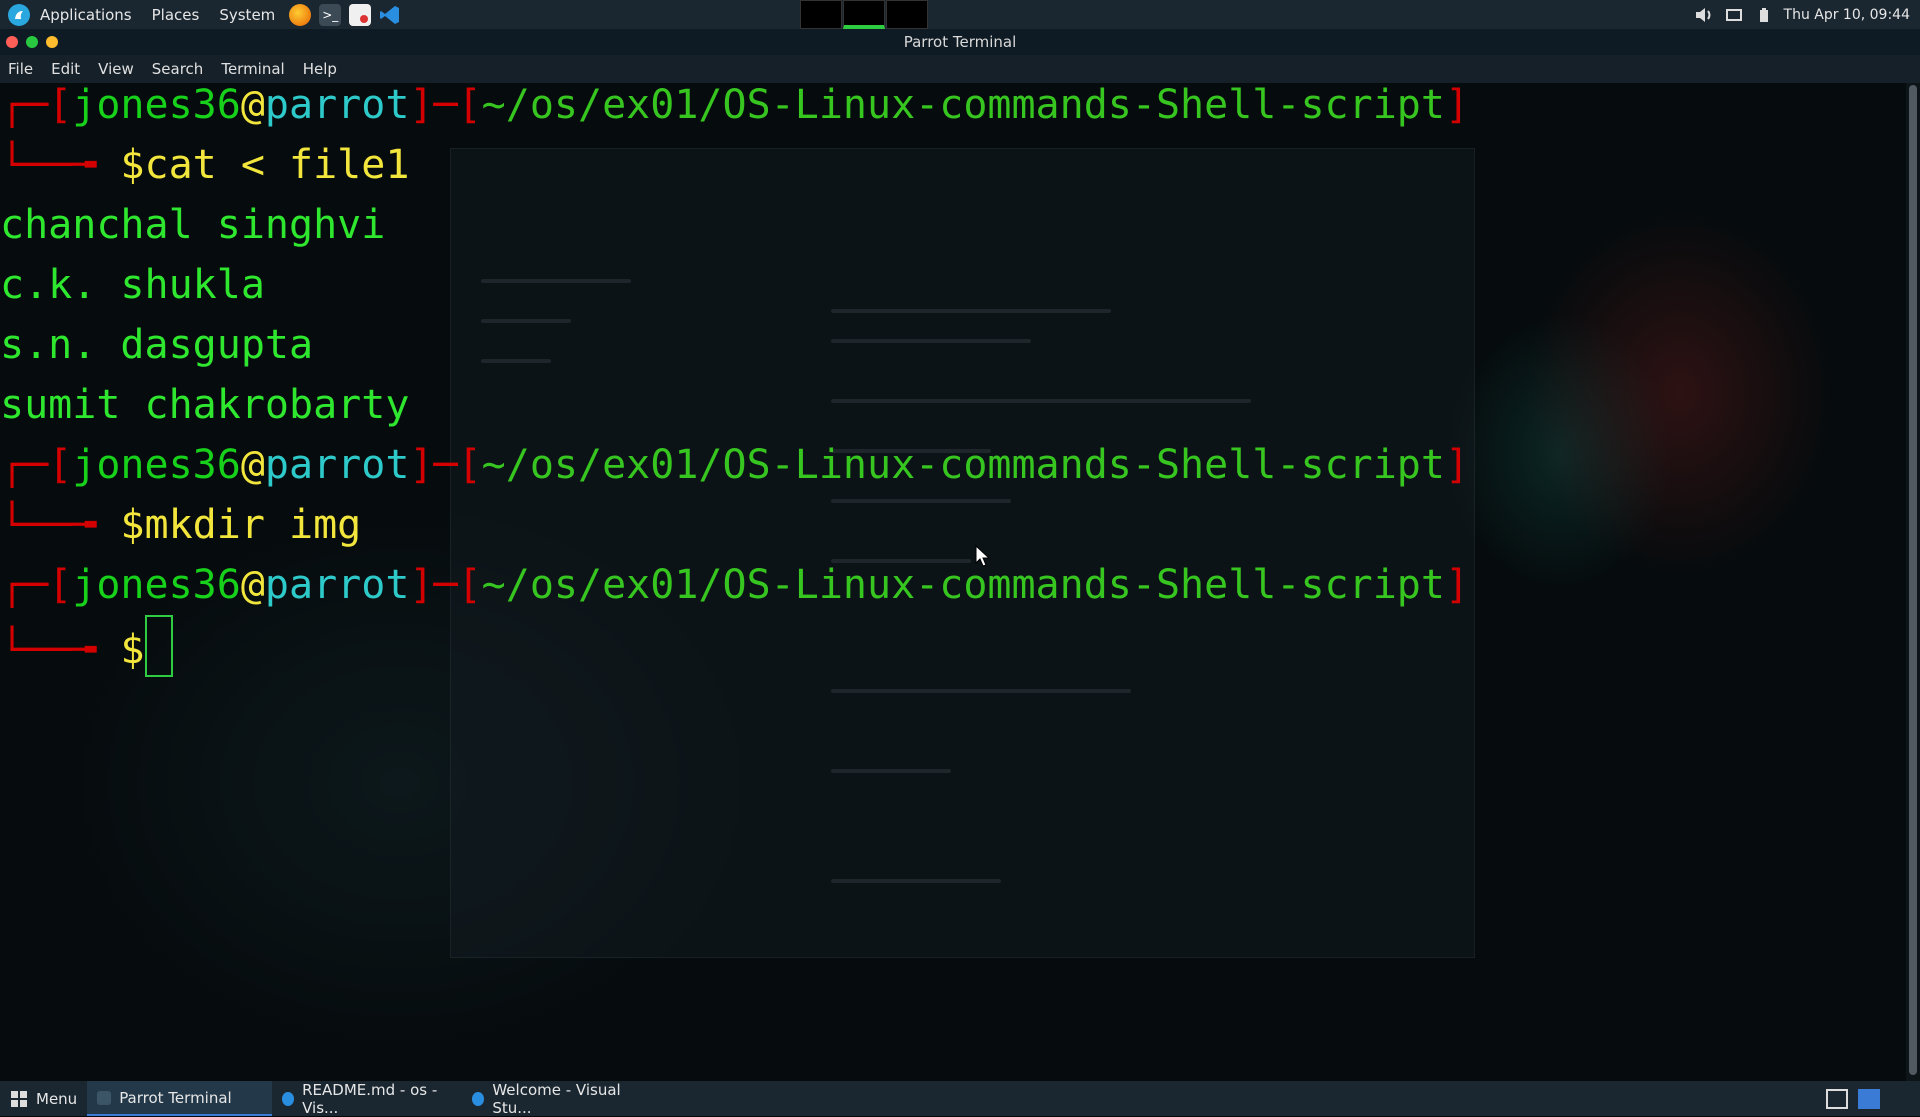 The image size is (1920, 1117). I want to click on terminal-scrollbar, so click(1913, 582).